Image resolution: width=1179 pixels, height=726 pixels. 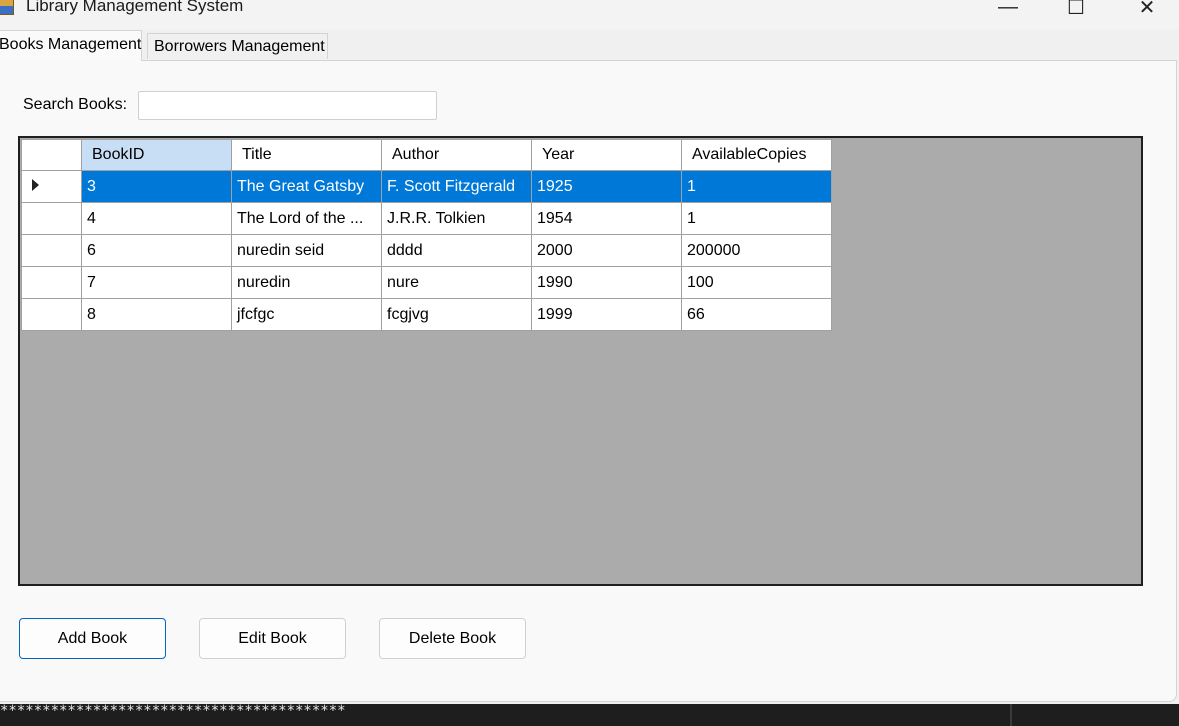 I want to click on close-button: ✕, so click(x=1147, y=11).